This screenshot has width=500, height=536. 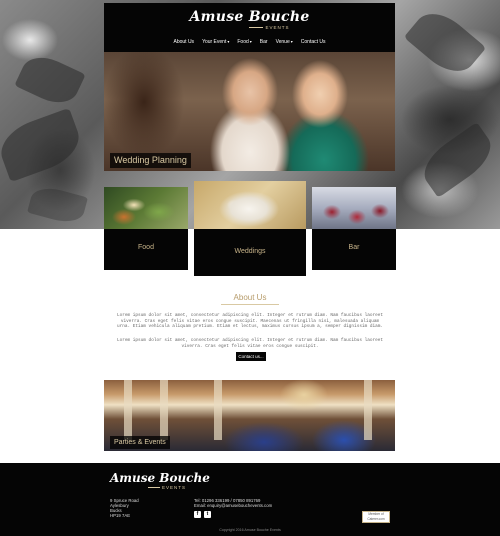 I want to click on card-food: Food, so click(x=146, y=228).